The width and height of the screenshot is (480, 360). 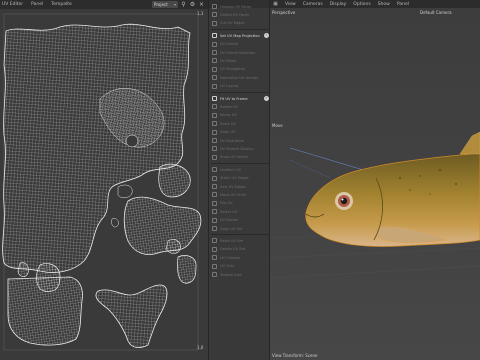 What do you see at coordinates (384, 4) in the screenshot?
I see `vp-menu-show: Show` at bounding box center [384, 4].